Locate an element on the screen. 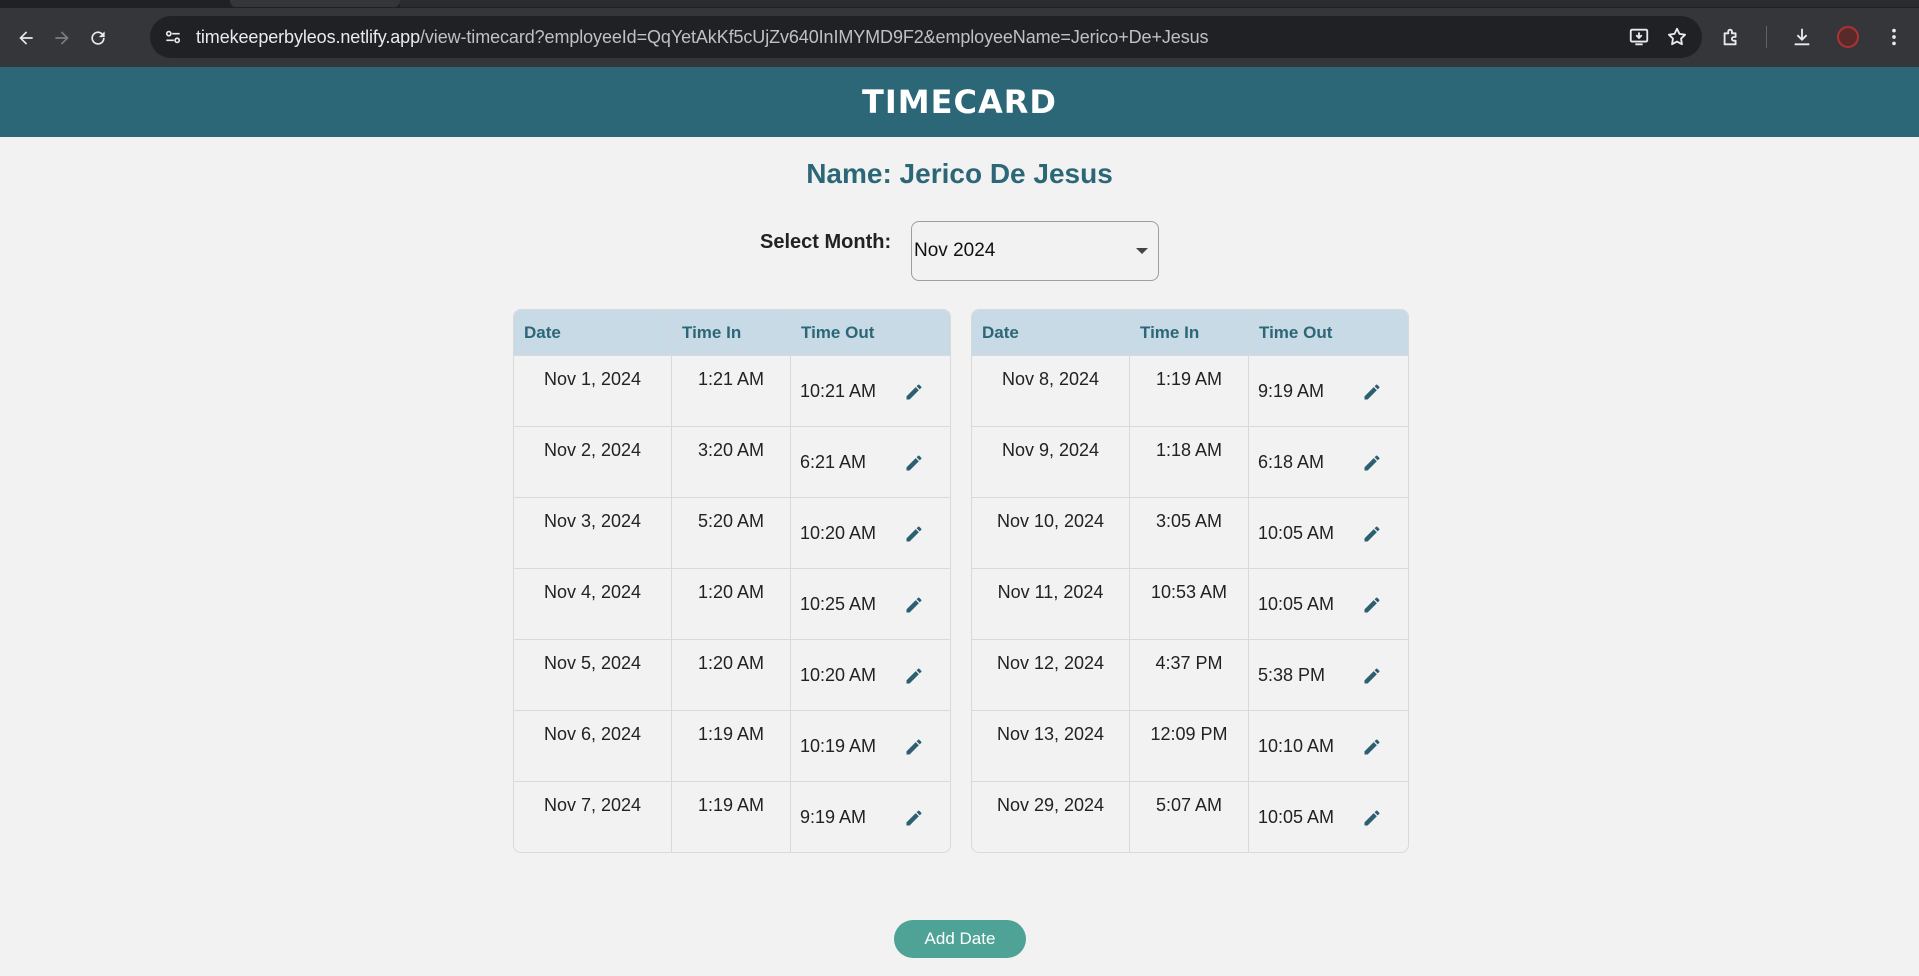  time-out-value: 10:19 AM is located at coordinates (838, 745).